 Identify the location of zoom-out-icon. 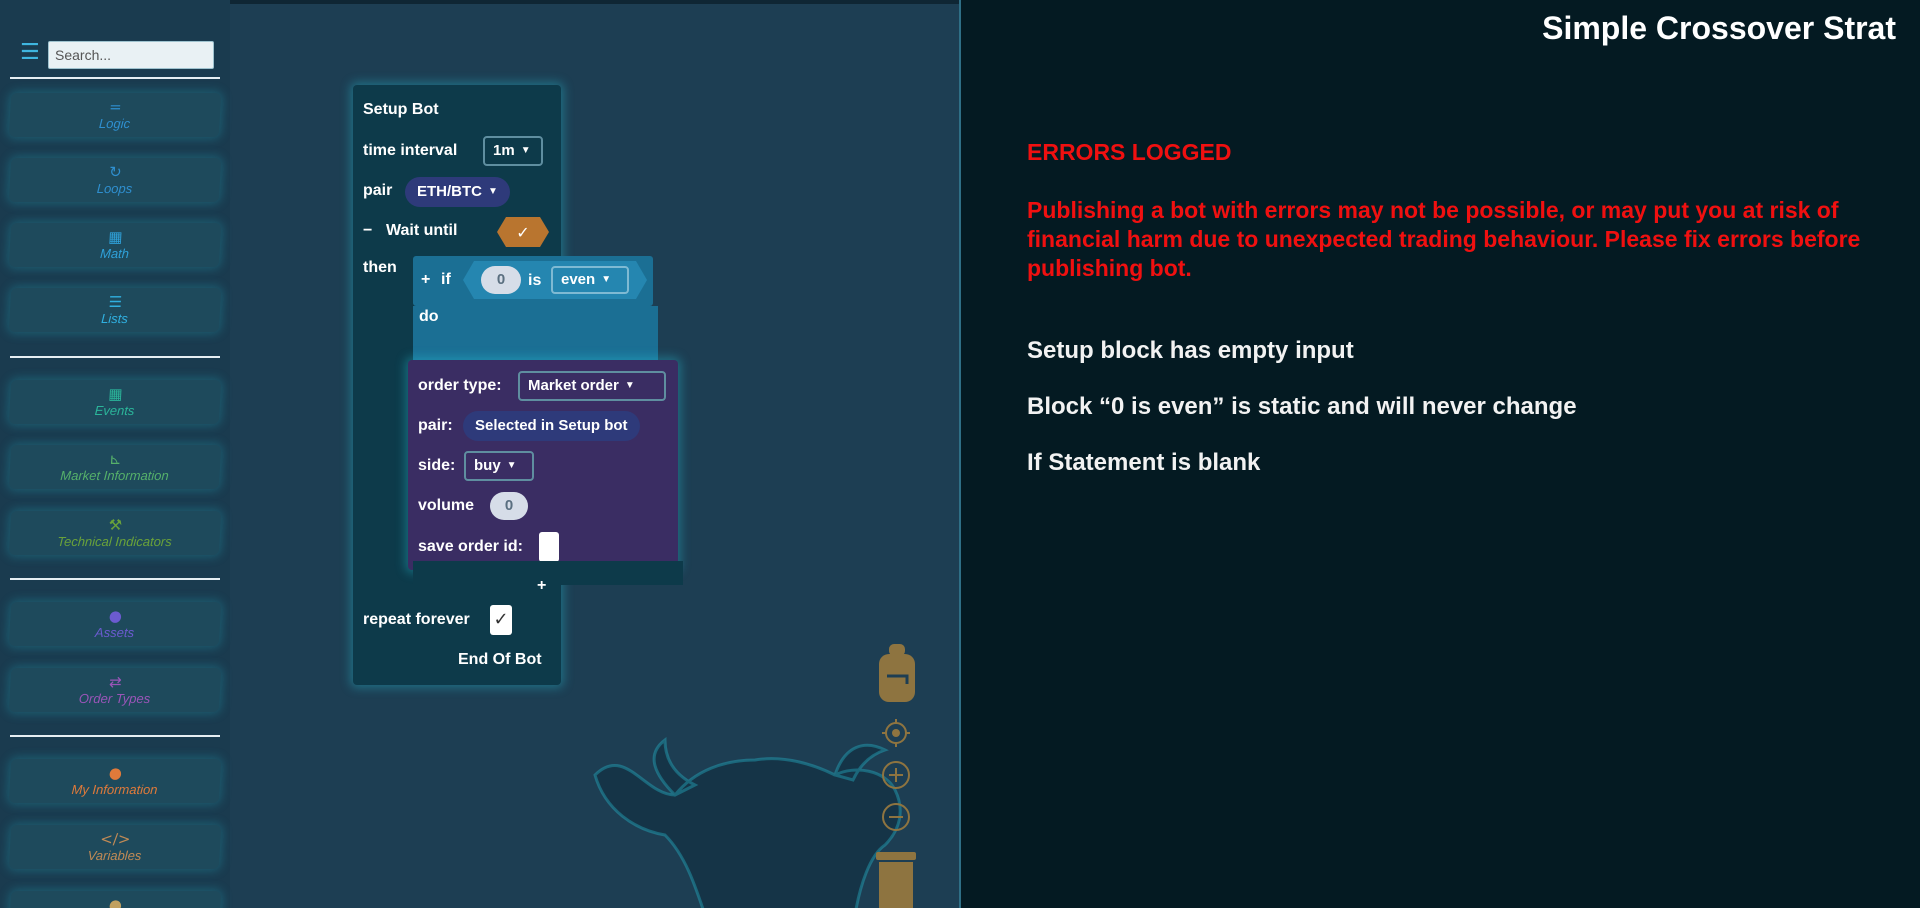
(896, 817).